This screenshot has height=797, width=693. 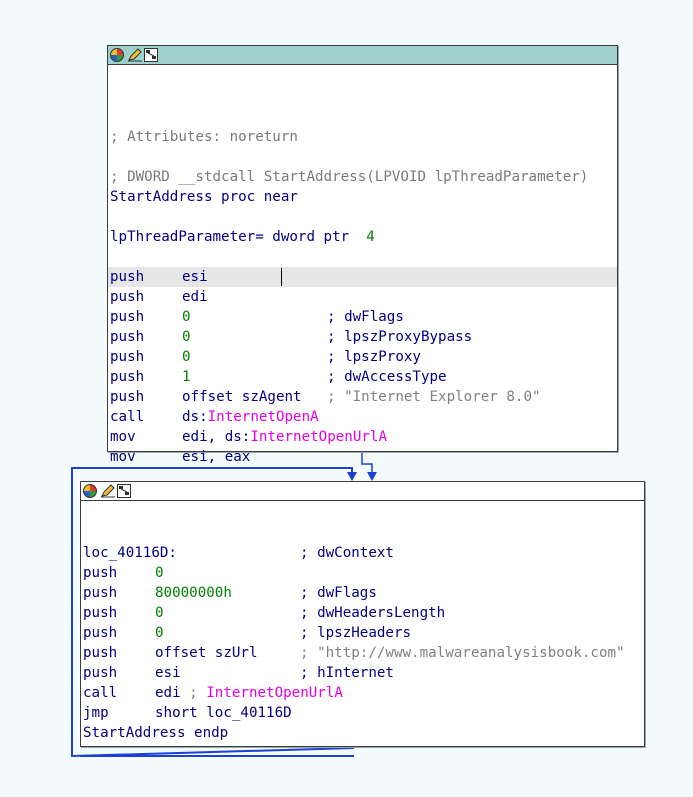 What do you see at coordinates (434, 397) in the screenshot?
I see `comment: ; "Internet Explorer 8.0"` at bounding box center [434, 397].